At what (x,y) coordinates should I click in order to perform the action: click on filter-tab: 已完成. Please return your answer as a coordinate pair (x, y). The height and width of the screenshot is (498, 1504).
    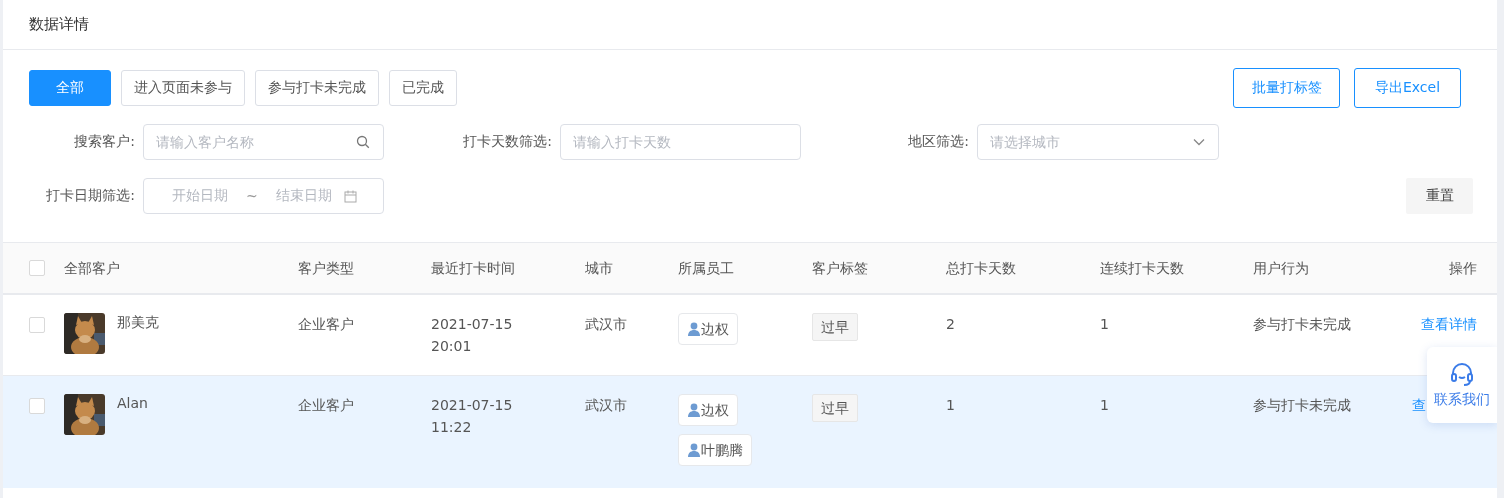
    Looking at the image, I should click on (423, 88).